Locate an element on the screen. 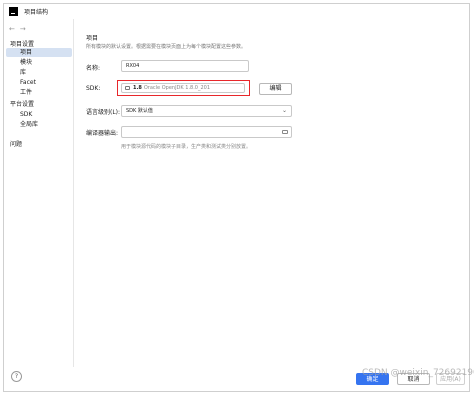 Image resolution: width=474 pixels, height=395 pixels. compiler-output-hint: 用于模块源代码的模块子目录，生产类和测试类分别放置。 is located at coordinates (186, 147).